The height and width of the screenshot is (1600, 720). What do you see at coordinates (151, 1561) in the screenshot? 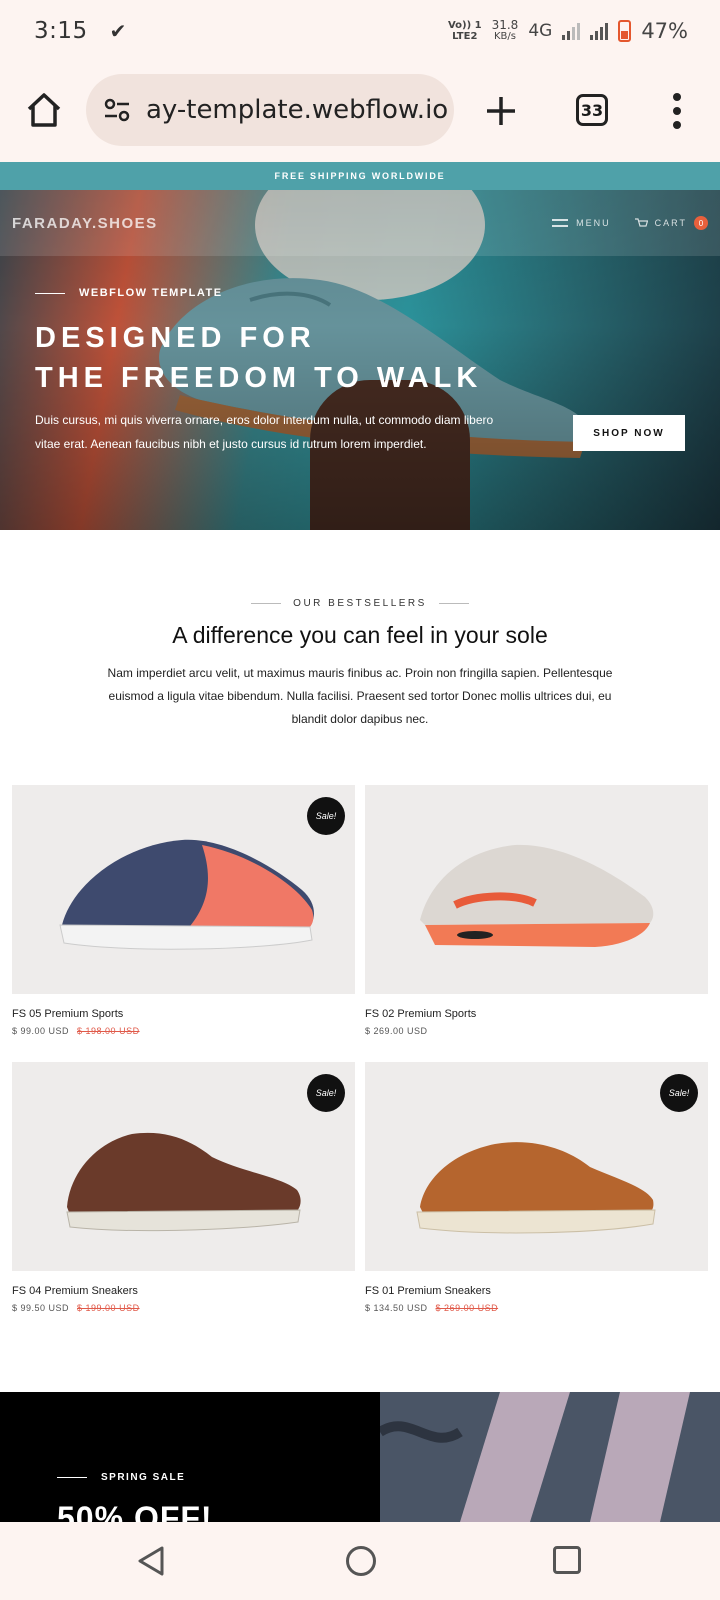
I see `back-icon` at bounding box center [151, 1561].